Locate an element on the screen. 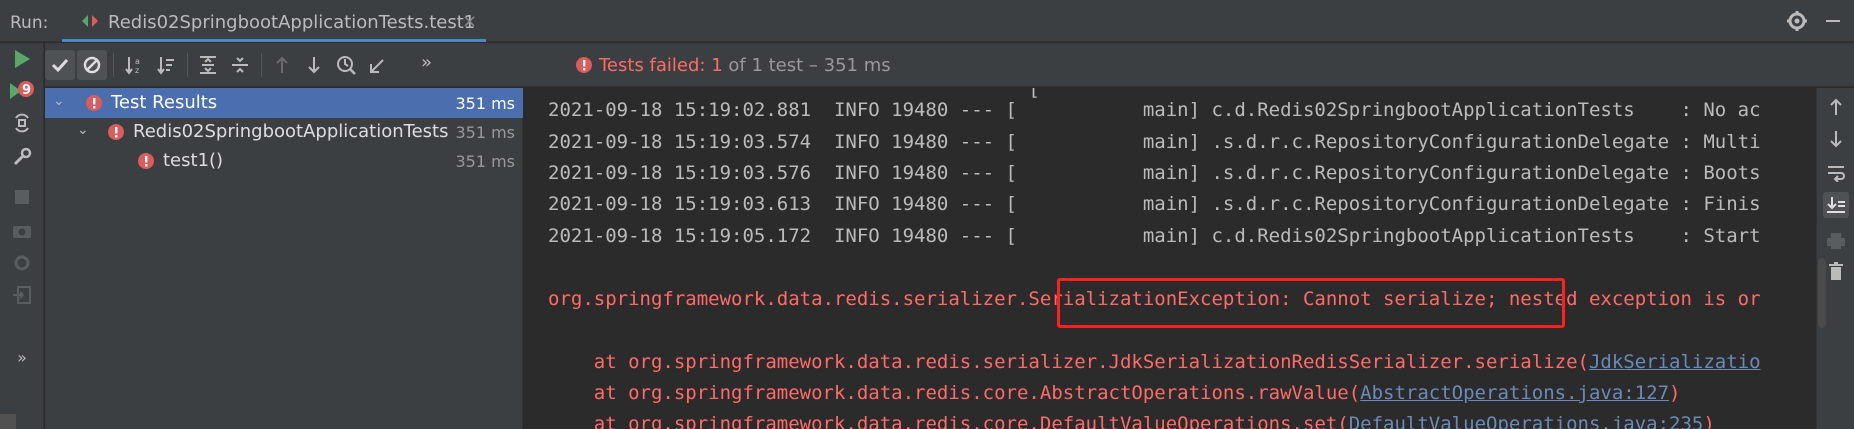 This screenshot has width=1854, height=429. show-passed-button is located at coordinates (60, 65).